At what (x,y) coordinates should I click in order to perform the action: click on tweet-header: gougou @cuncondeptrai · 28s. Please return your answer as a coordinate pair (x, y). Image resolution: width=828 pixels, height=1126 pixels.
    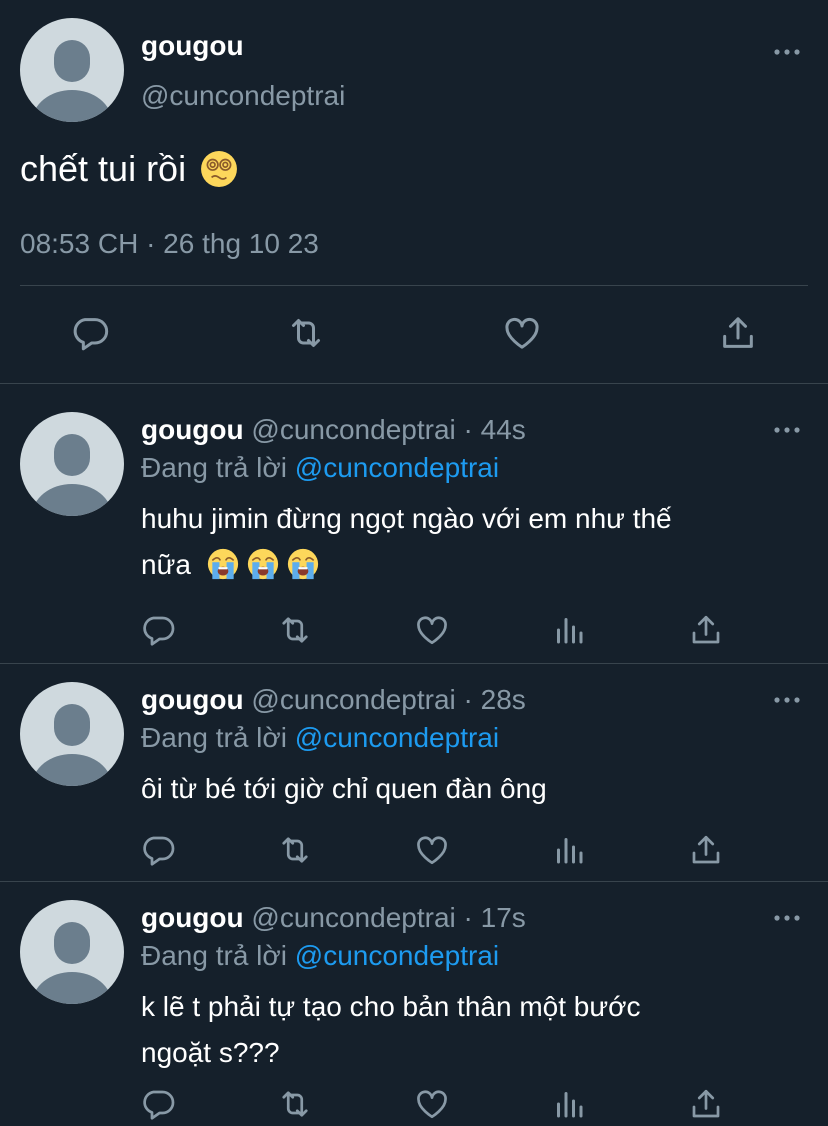
    Looking at the image, I should click on (333, 700).